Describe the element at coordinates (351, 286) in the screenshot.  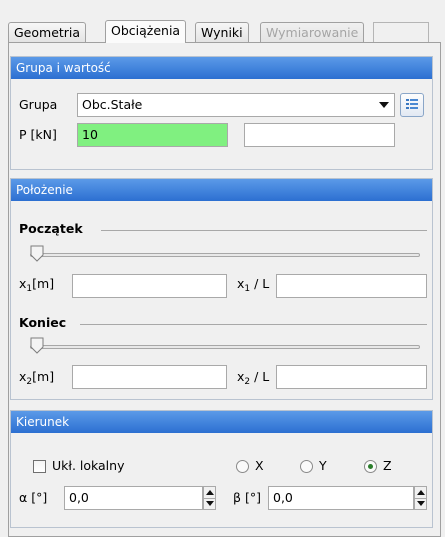
I see `x1-ratio-input` at that location.